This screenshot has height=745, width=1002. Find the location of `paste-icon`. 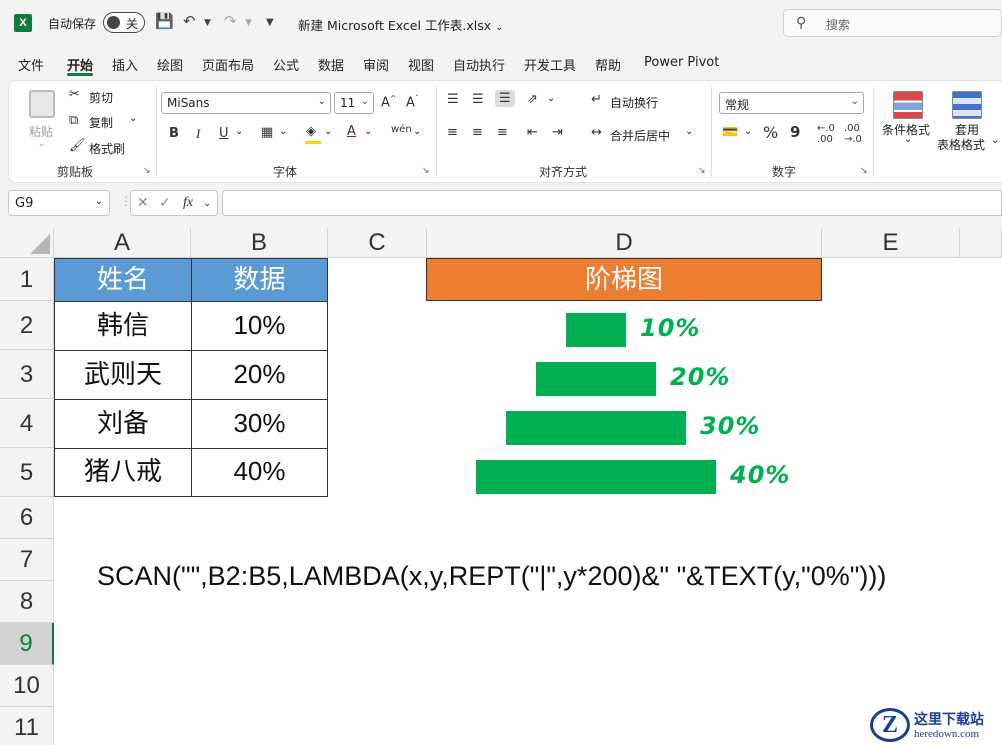

paste-icon is located at coordinates (42, 104).